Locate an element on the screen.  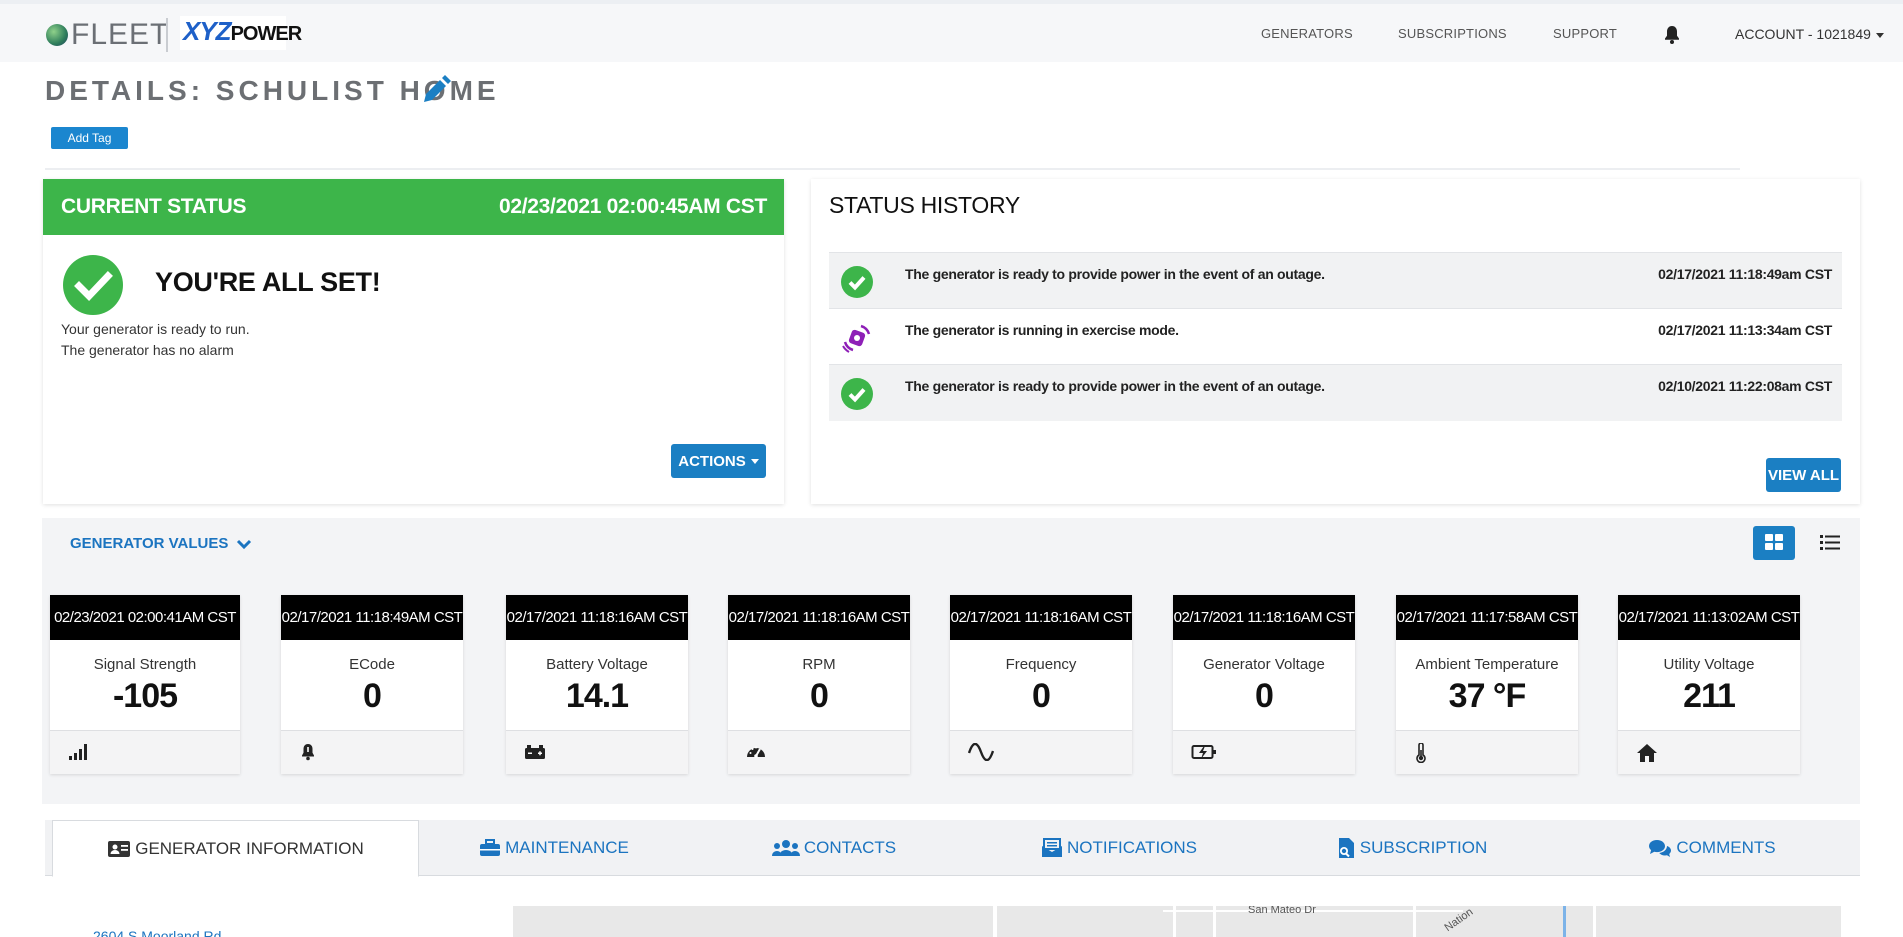
list-icon is located at coordinates (1830, 542).